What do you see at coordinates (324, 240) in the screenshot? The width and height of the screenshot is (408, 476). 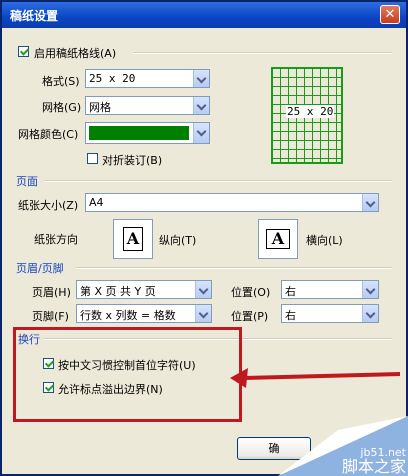 I see `landscape-label: 横向(L)` at bounding box center [324, 240].